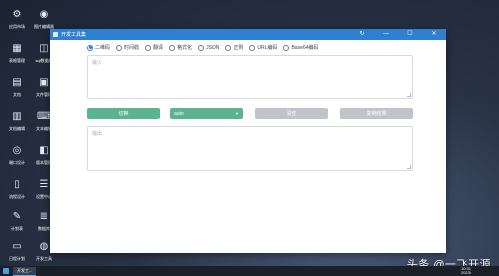 This screenshot has height=276, width=499. Describe the element at coordinates (17, 216) in the screenshot. I see `tool-icon: ✎` at that location.